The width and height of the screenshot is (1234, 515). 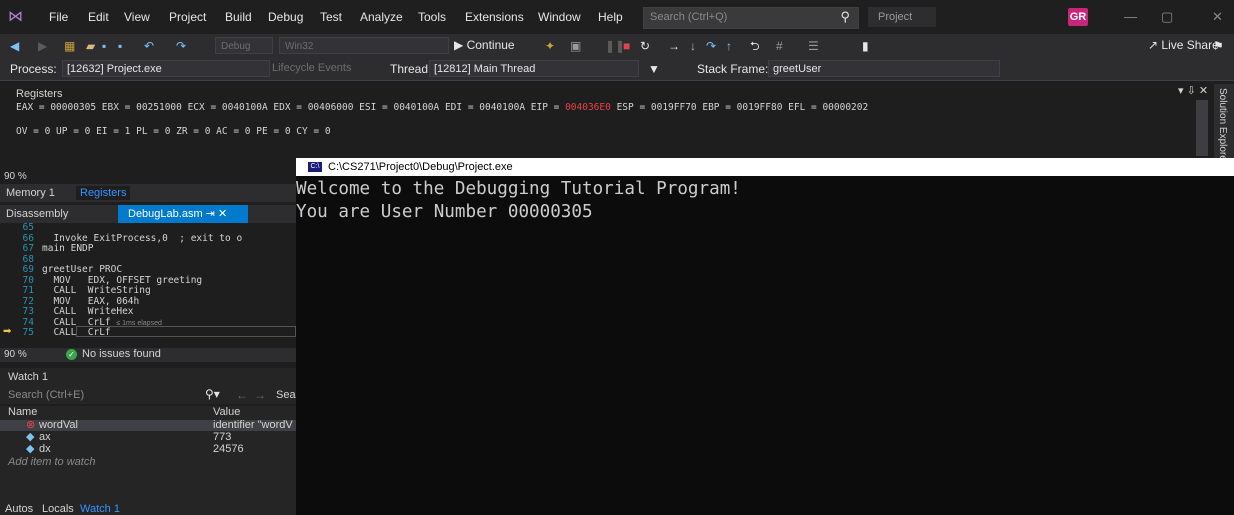 What do you see at coordinates (120, 46) in the screenshot?
I see `save-all-icon: ▪` at bounding box center [120, 46].